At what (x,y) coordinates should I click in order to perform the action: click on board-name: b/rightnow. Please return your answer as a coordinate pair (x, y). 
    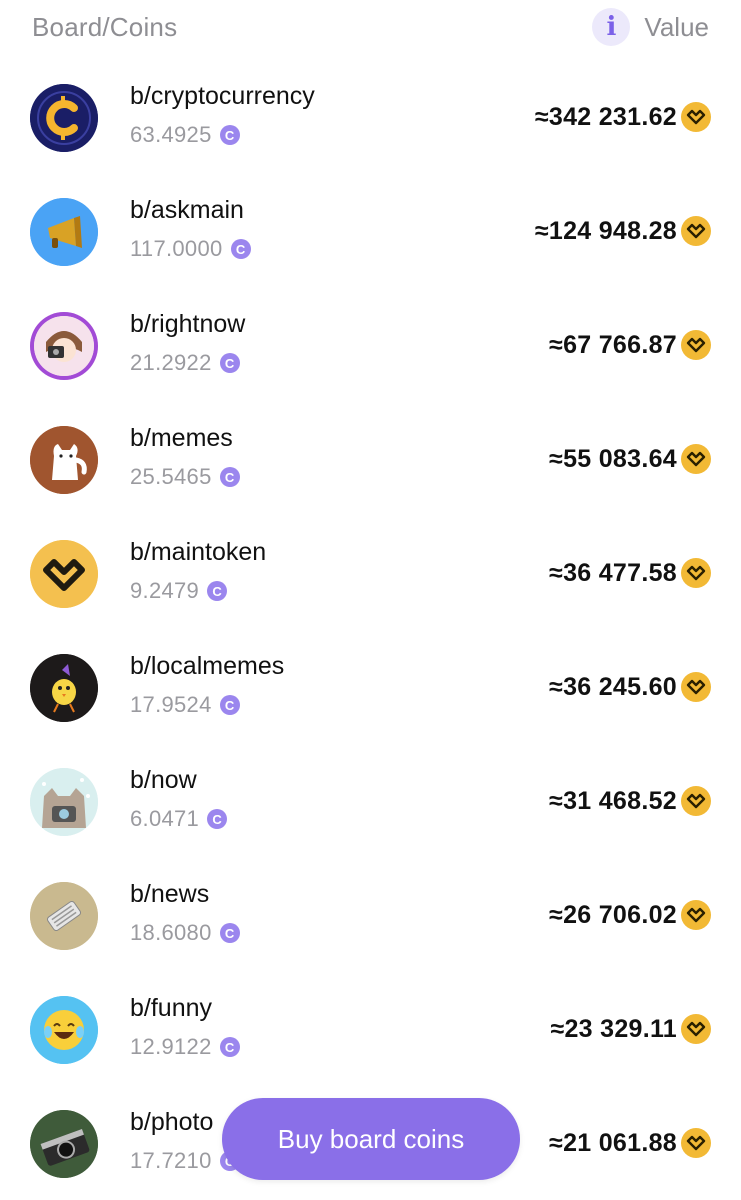
    Looking at the image, I should click on (188, 324).